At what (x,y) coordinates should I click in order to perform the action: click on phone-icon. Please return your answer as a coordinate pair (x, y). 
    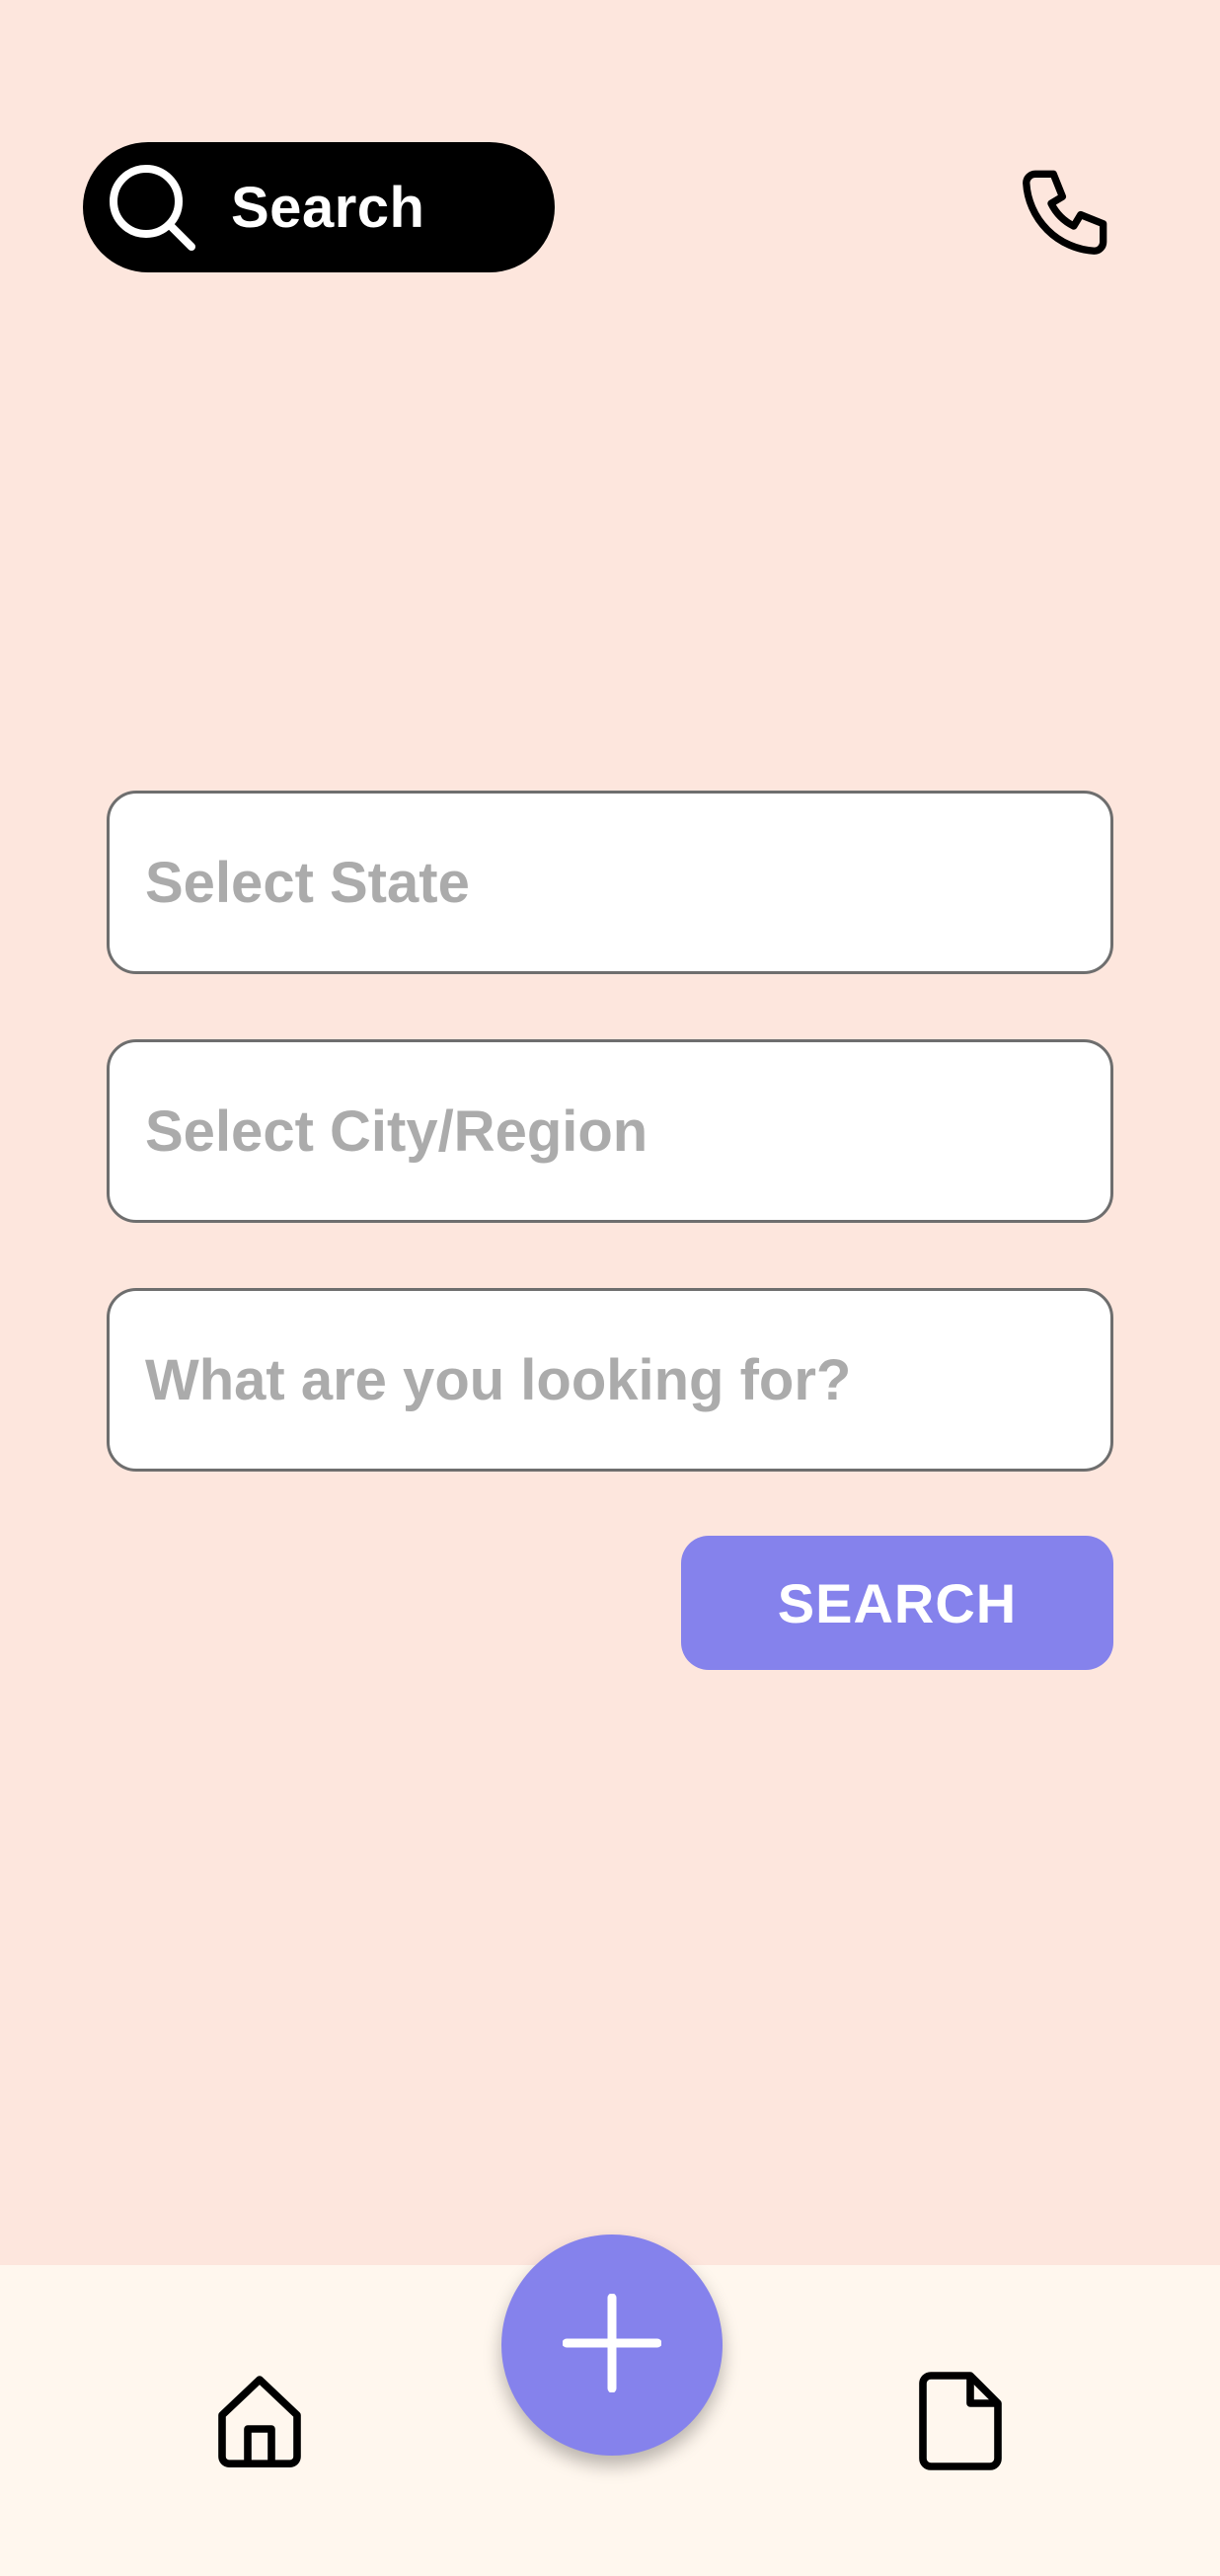
    Looking at the image, I should click on (1067, 212).